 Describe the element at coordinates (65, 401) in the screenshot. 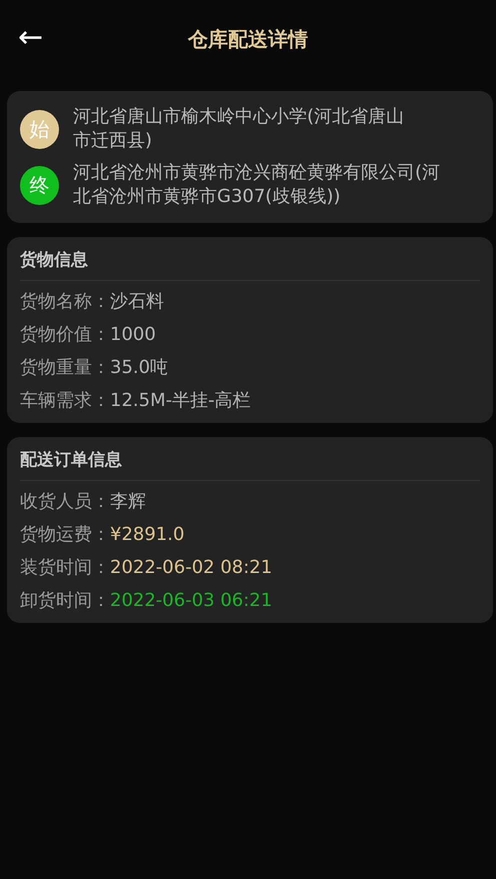

I see `field-label: 车辆需求：` at that location.